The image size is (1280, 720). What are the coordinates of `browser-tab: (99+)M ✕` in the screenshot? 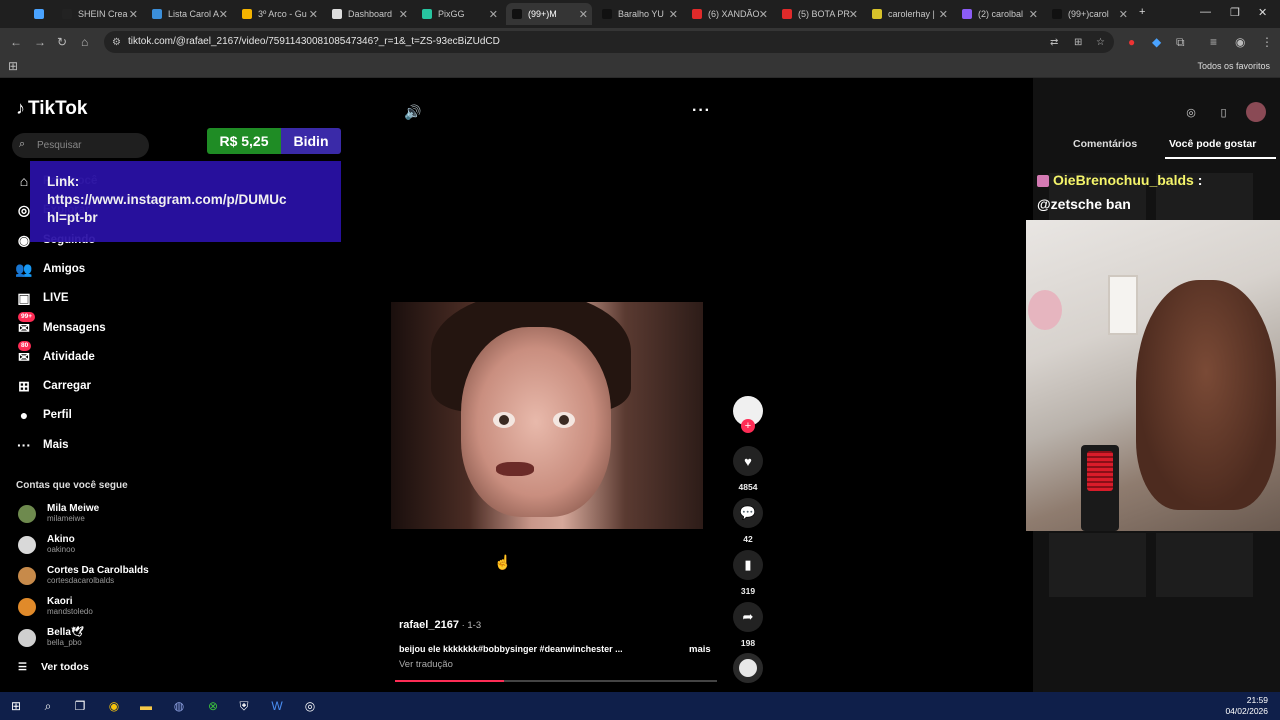 It's located at (549, 14).